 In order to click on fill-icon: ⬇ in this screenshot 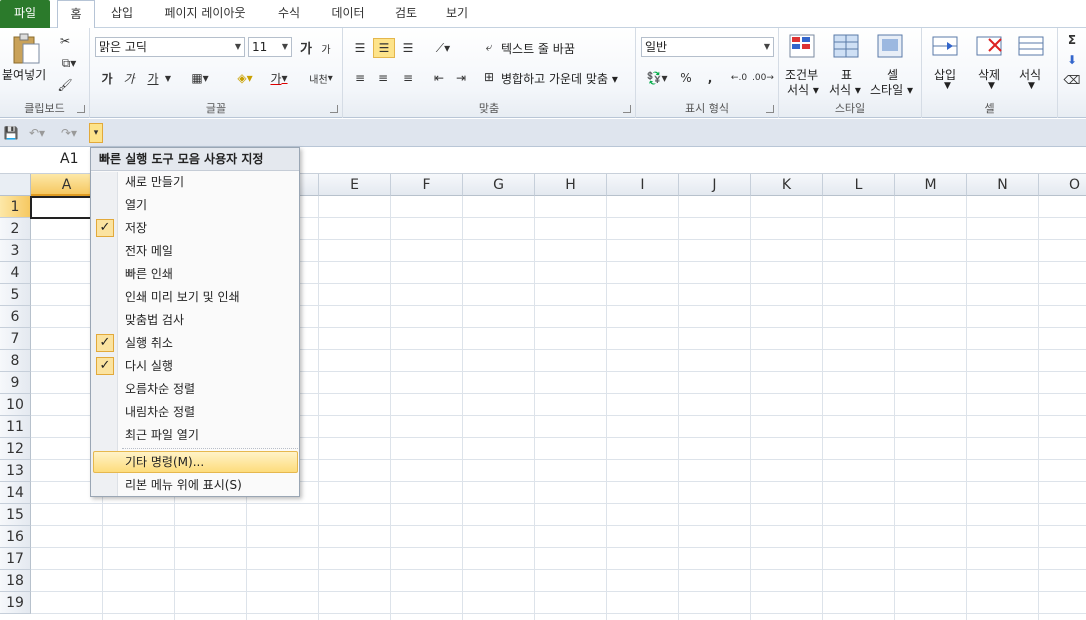, I will do `click(1072, 60)`.